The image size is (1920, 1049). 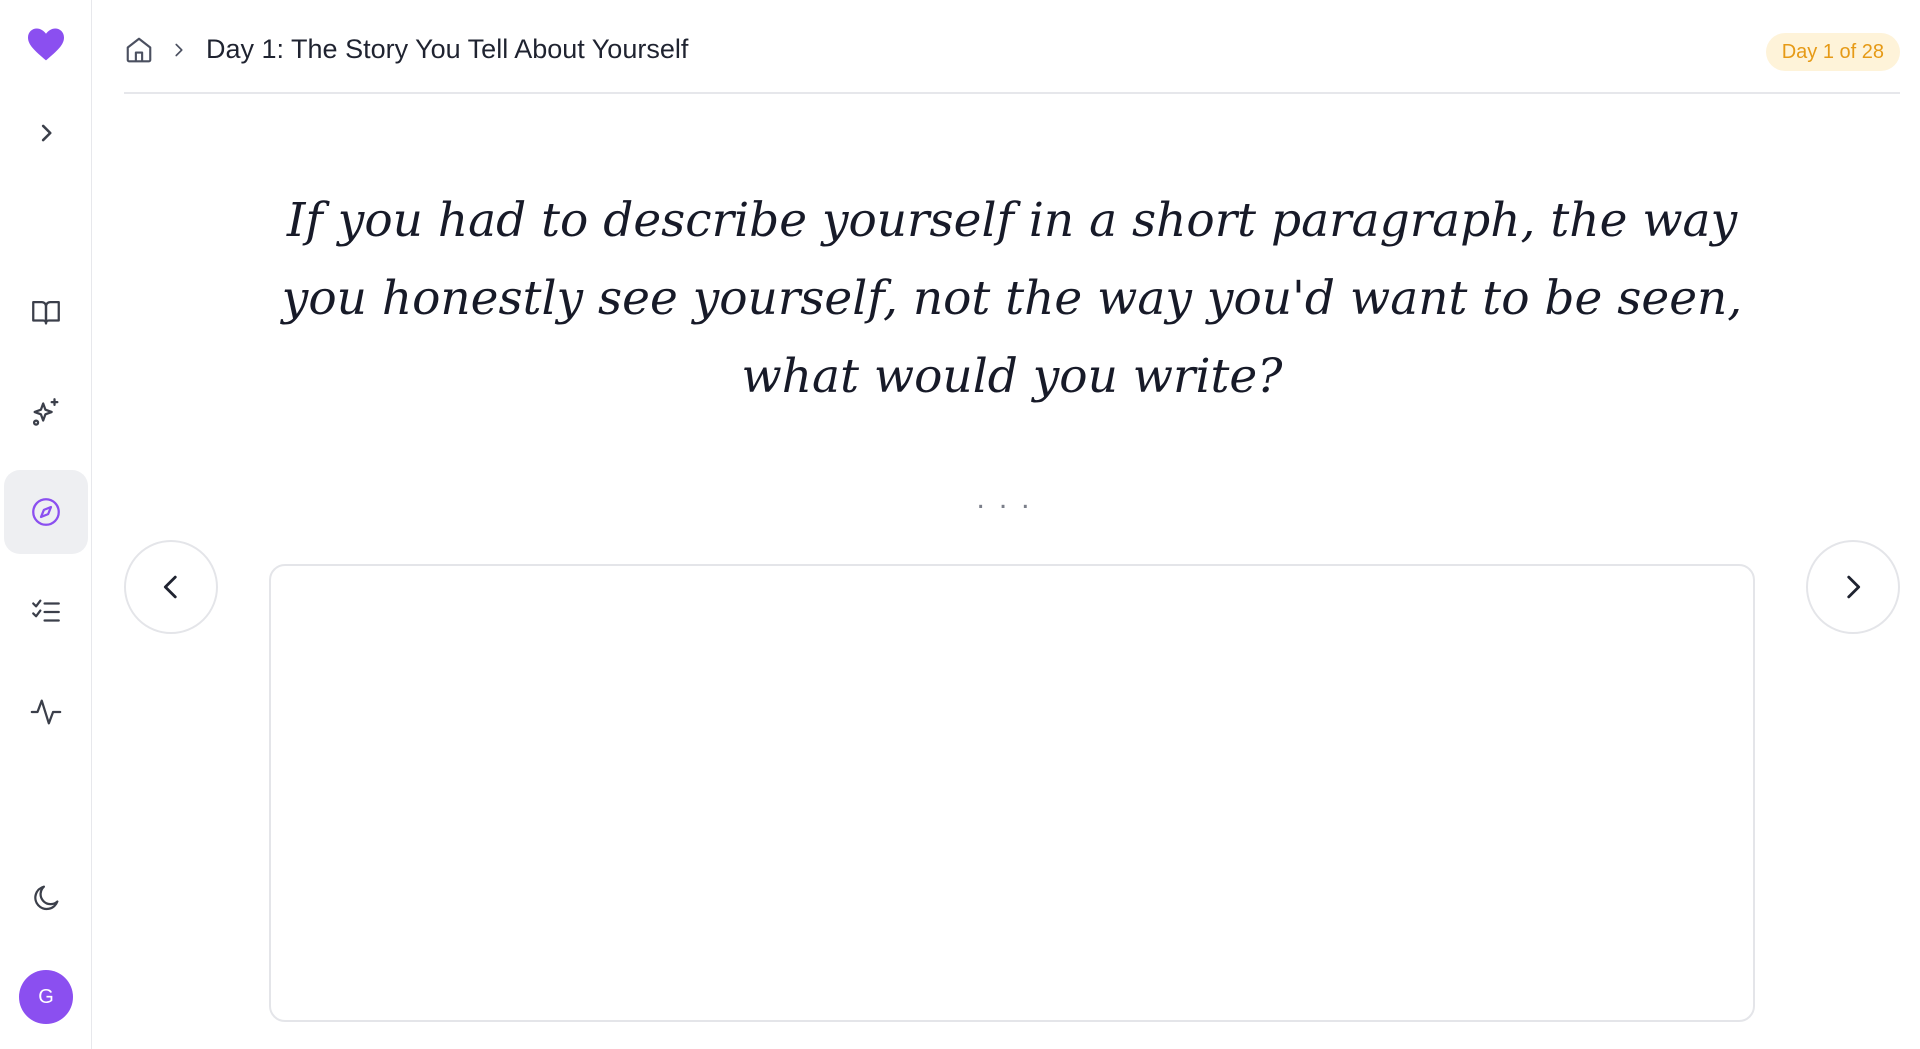 I want to click on next-button, so click(x=1853, y=587).